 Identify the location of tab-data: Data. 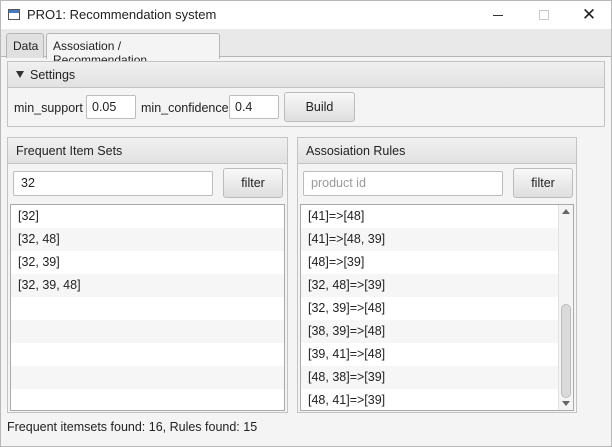
(25, 45).